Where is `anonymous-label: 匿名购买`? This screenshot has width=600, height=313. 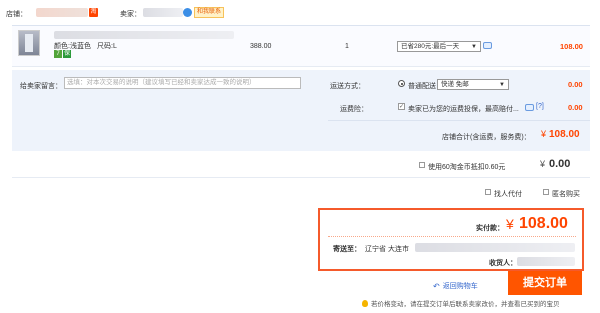
anonymous-label: 匿名购买 is located at coordinates (566, 194).